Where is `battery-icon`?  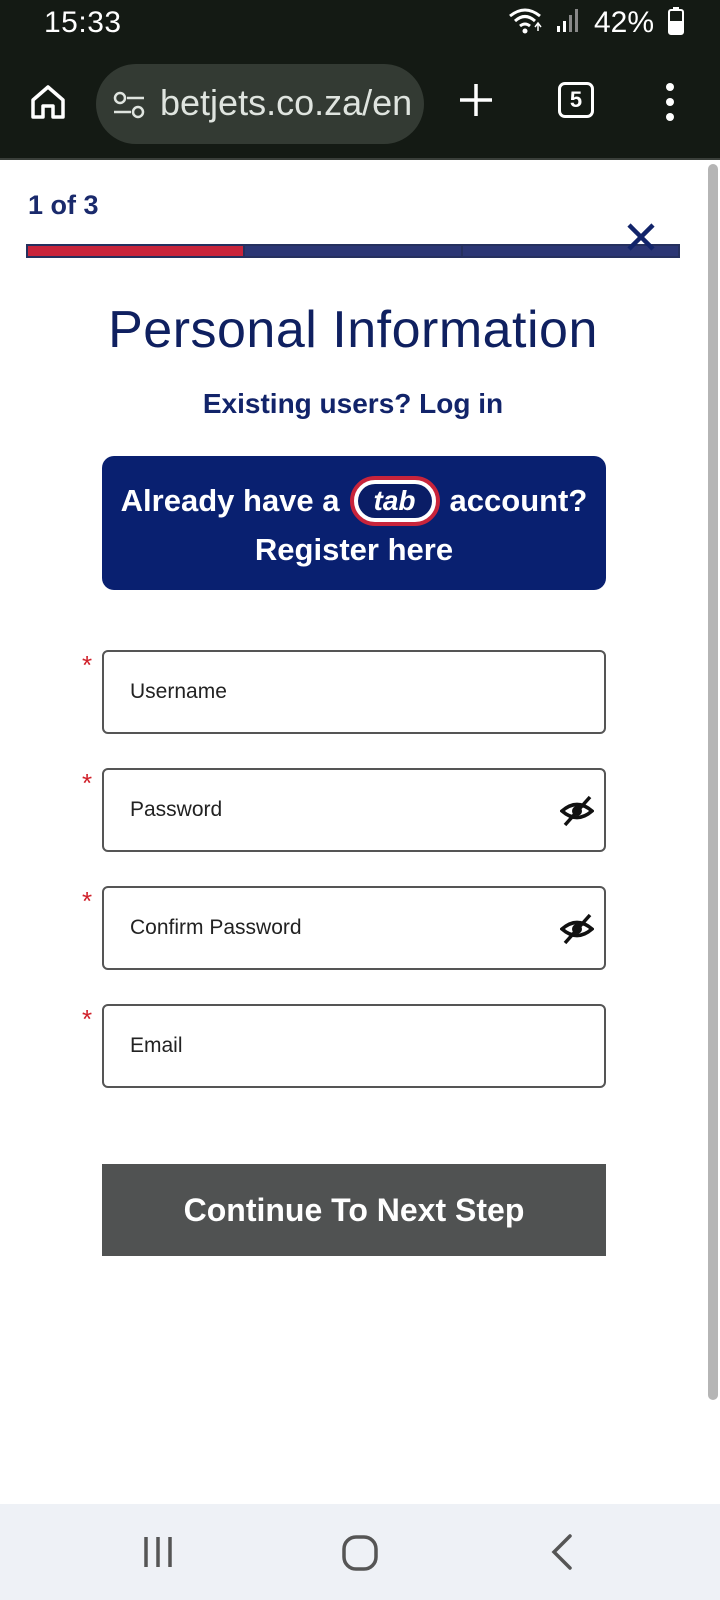
battery-icon is located at coordinates (676, 23).